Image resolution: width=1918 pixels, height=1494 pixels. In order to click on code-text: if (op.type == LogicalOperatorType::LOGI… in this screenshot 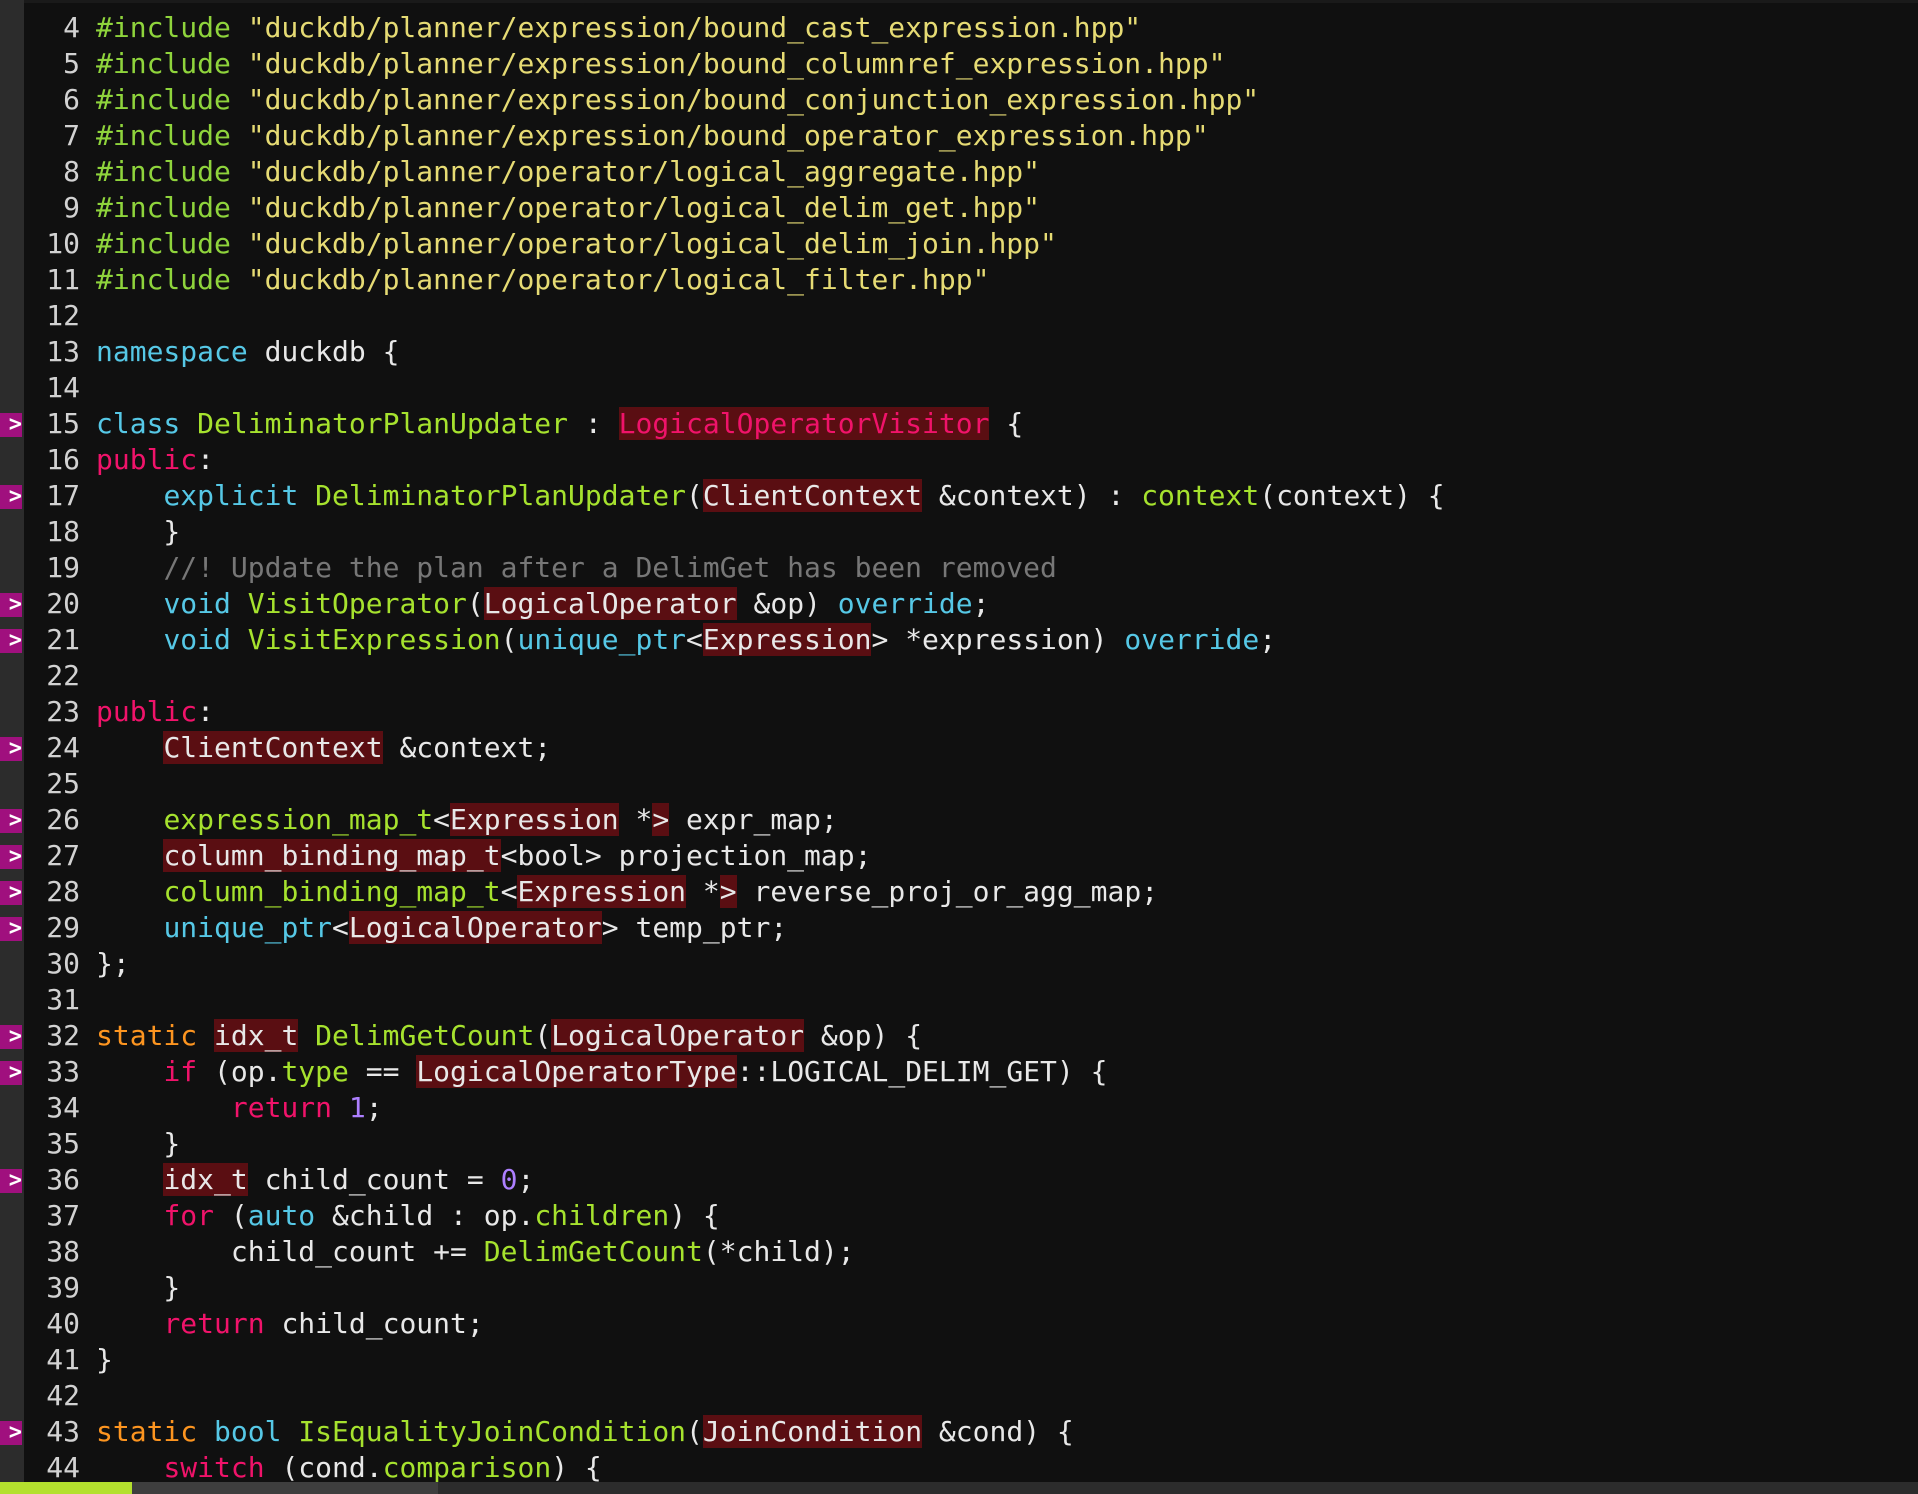, I will do `click(602, 1072)`.